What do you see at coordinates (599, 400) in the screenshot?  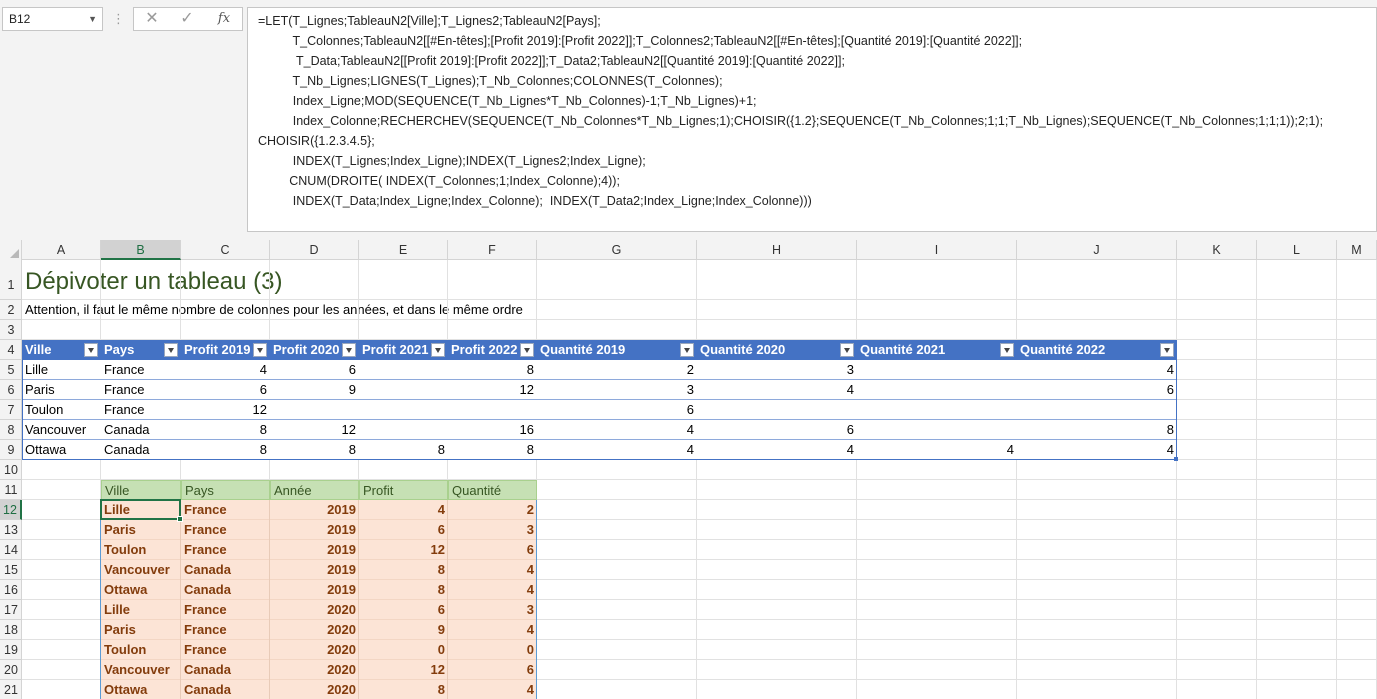 I see `table1-border` at bounding box center [599, 400].